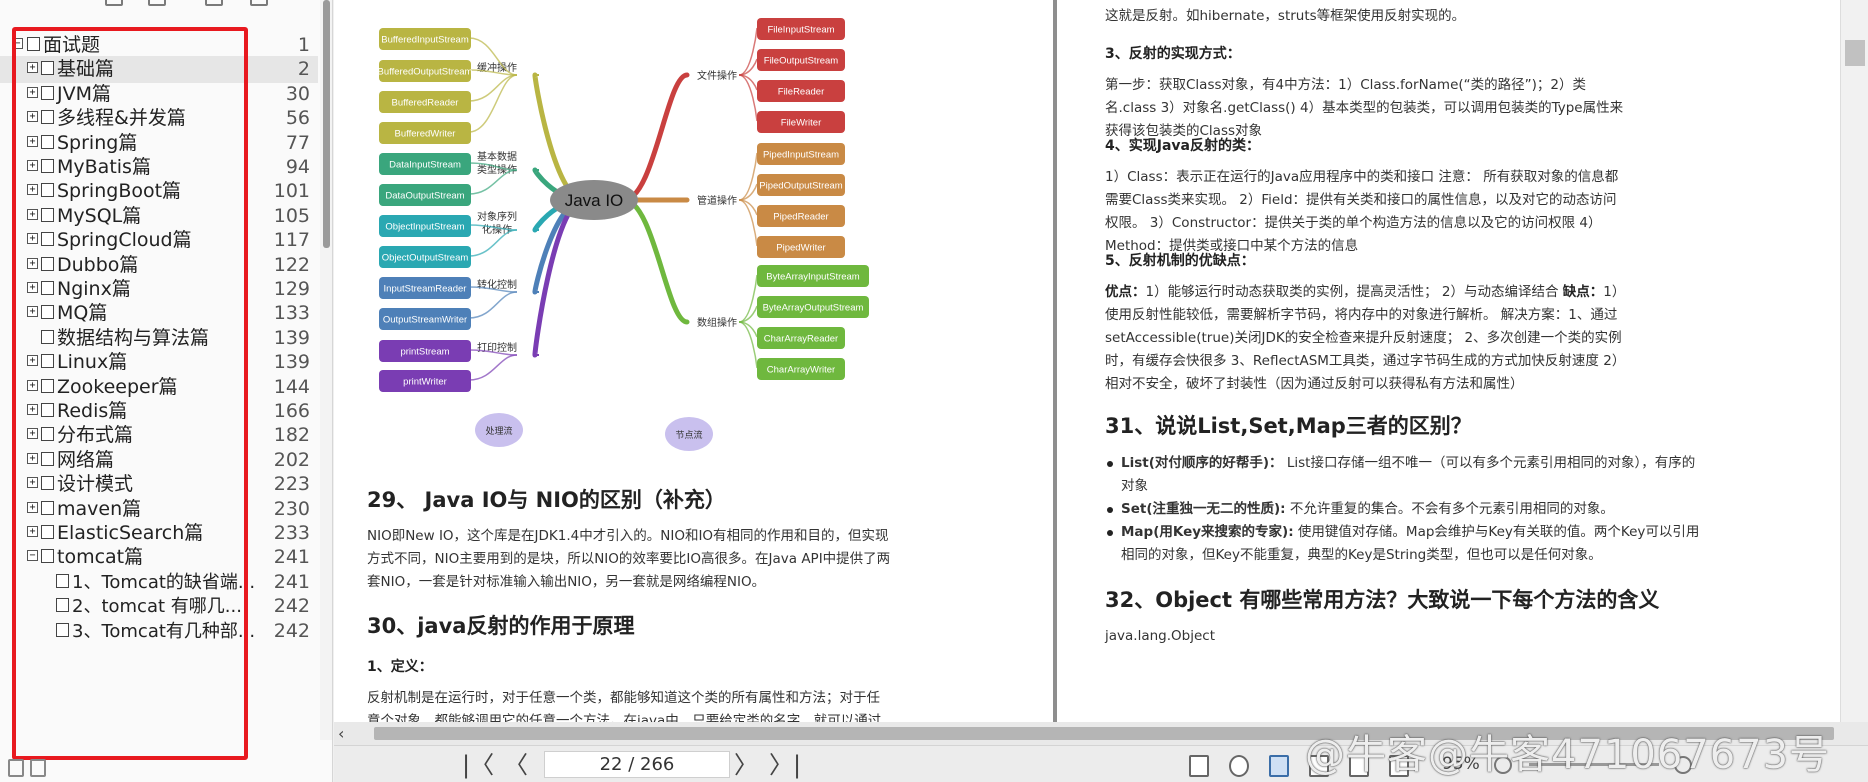 Image resolution: width=1868 pixels, height=782 pixels. What do you see at coordinates (159, 411) in the screenshot?
I see `outline-item: + Redis篇 166` at bounding box center [159, 411].